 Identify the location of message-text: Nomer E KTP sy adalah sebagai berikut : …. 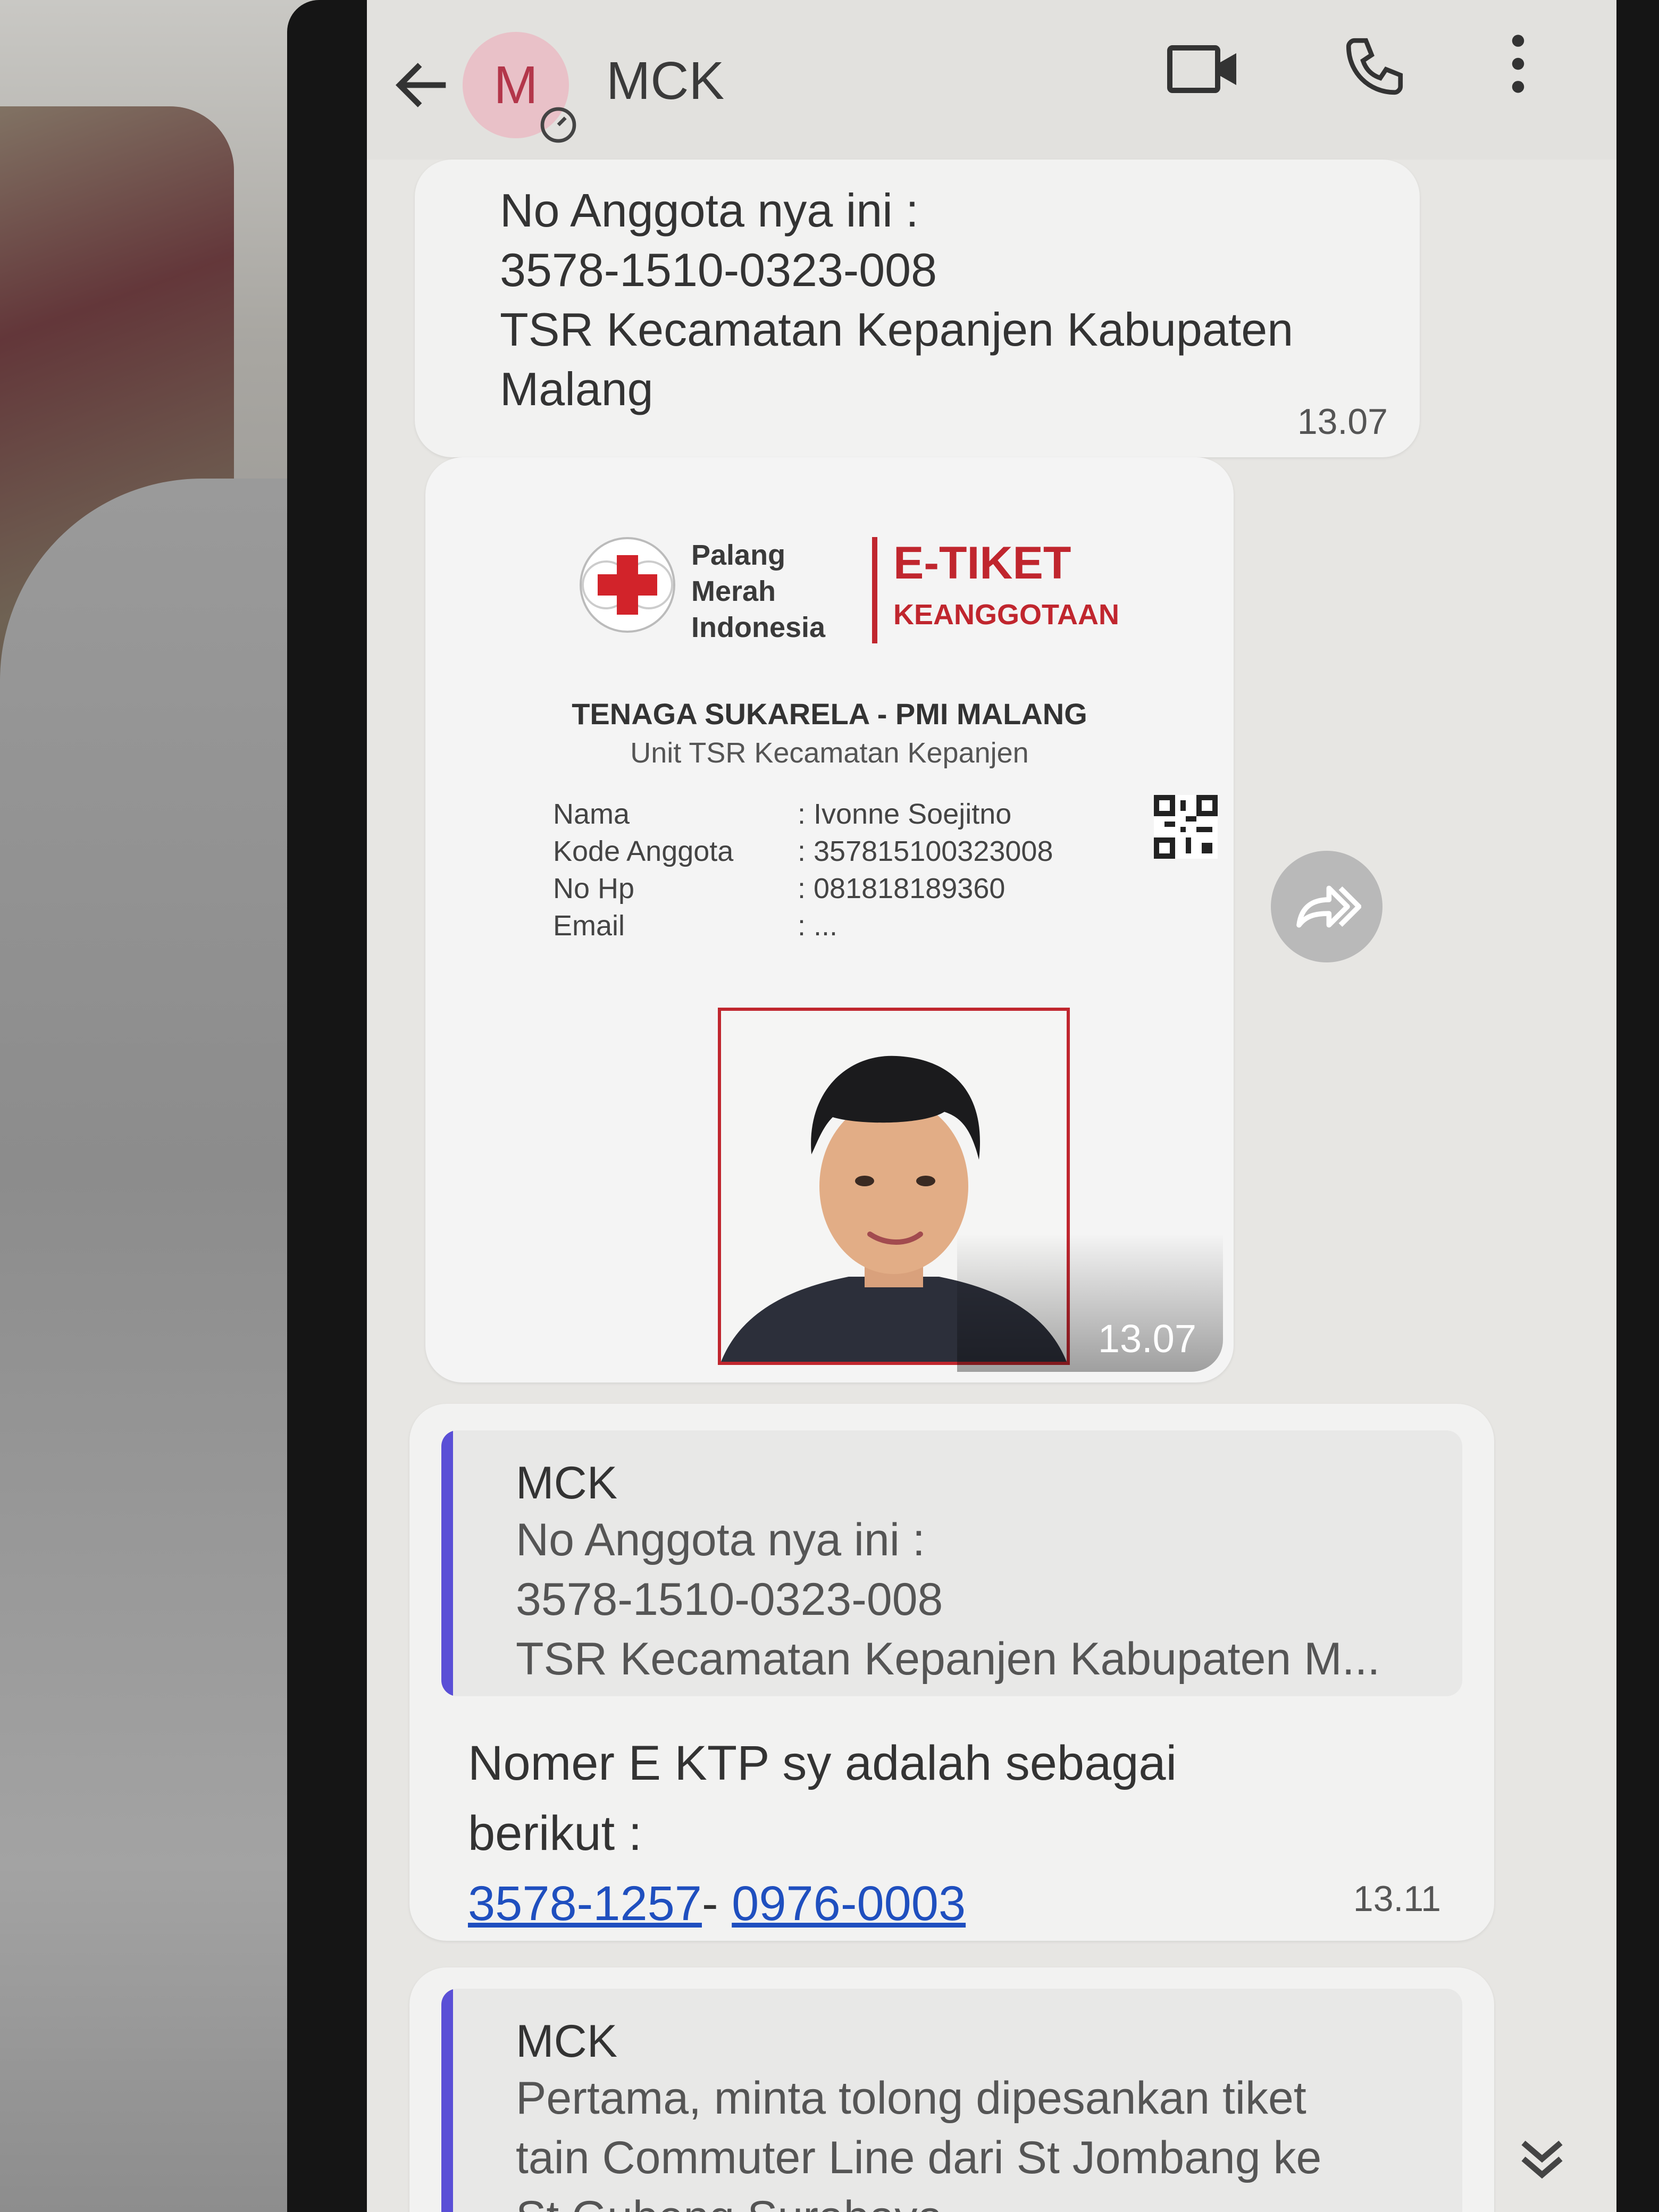
(946, 1833).